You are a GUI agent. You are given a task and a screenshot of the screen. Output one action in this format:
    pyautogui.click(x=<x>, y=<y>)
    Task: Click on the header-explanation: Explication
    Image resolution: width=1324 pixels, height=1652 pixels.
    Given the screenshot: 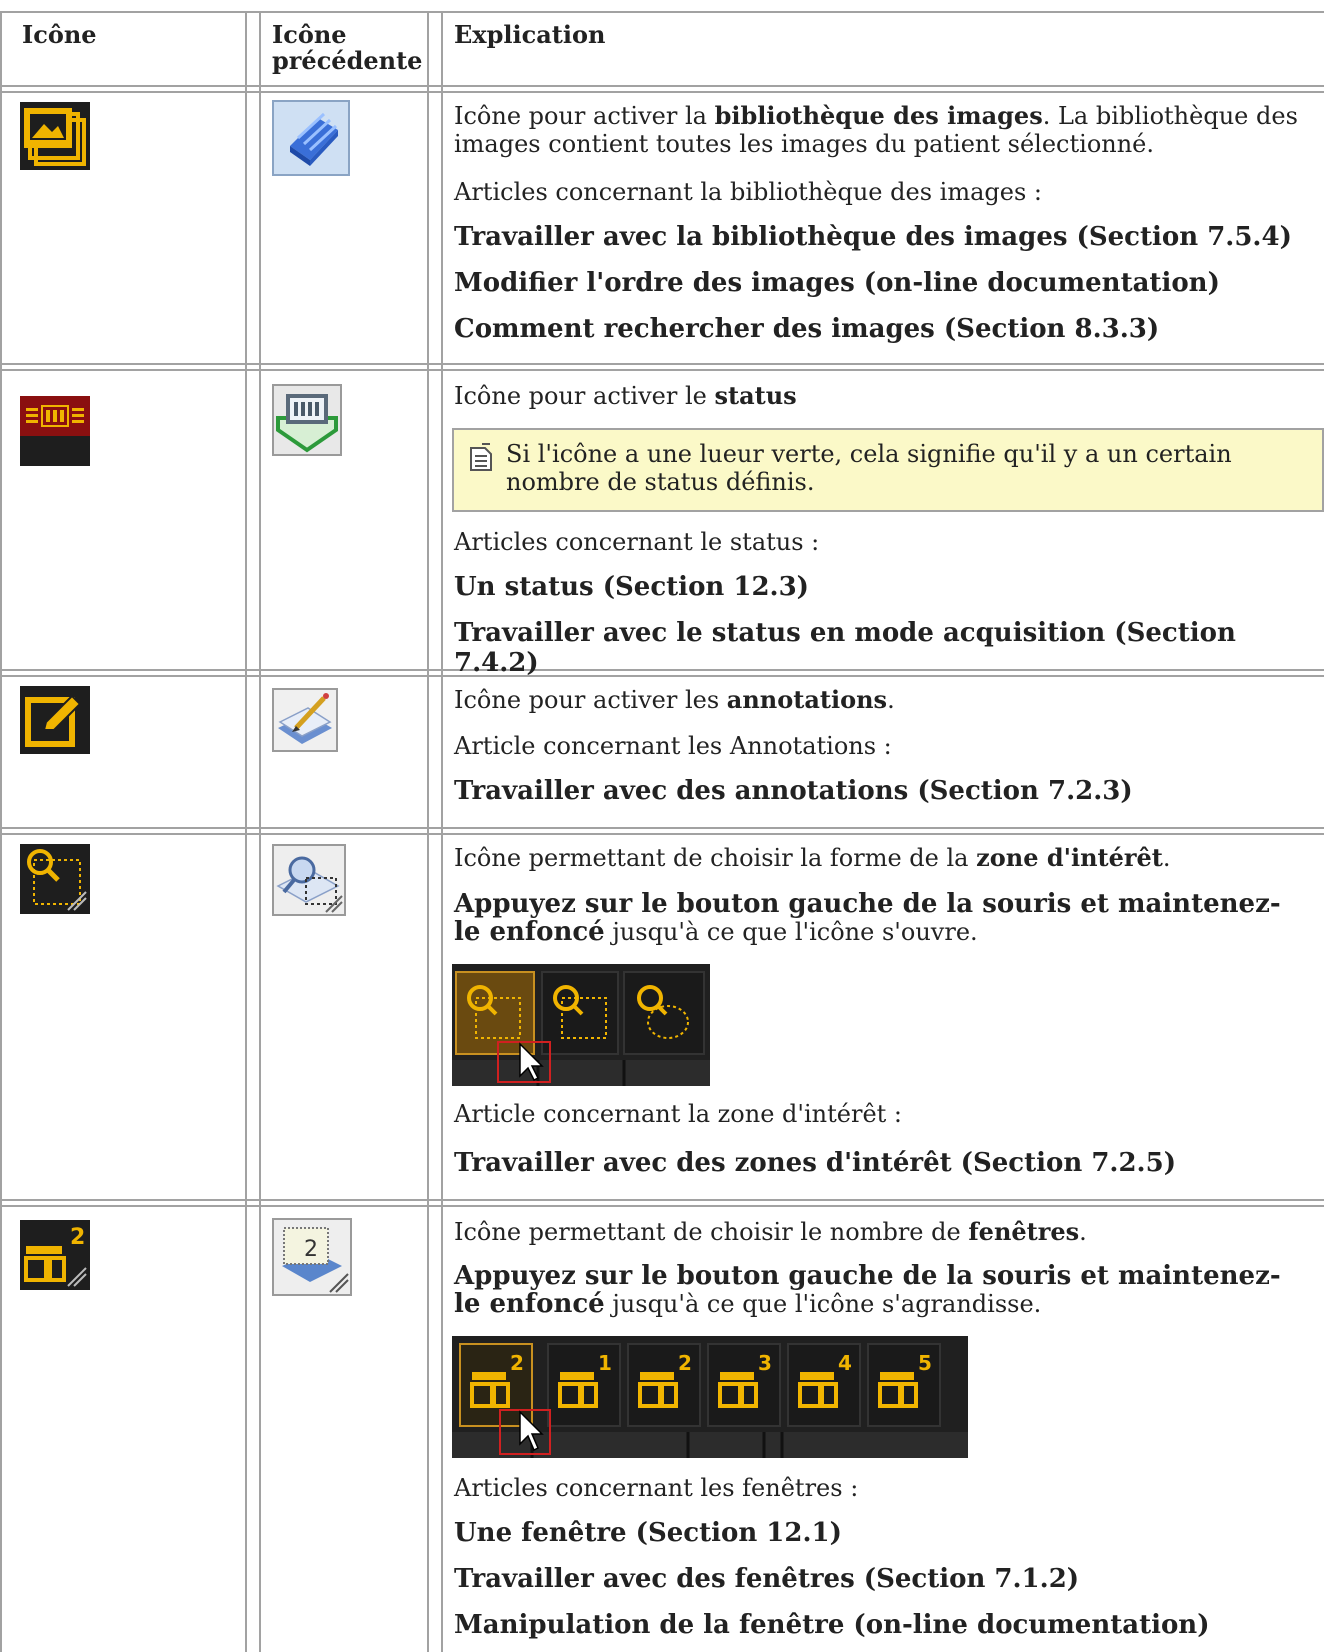 What is the action you would take?
    pyautogui.click(x=530, y=34)
    